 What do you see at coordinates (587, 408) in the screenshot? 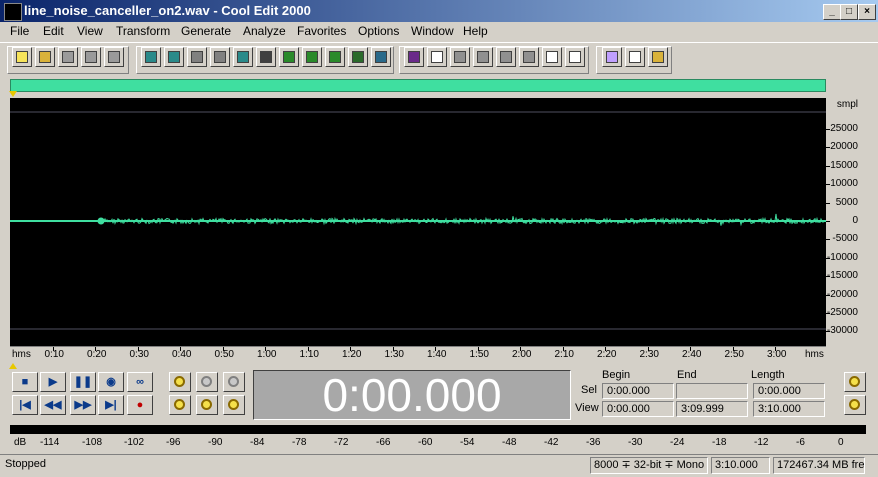
I see `view-label: View` at bounding box center [587, 408].